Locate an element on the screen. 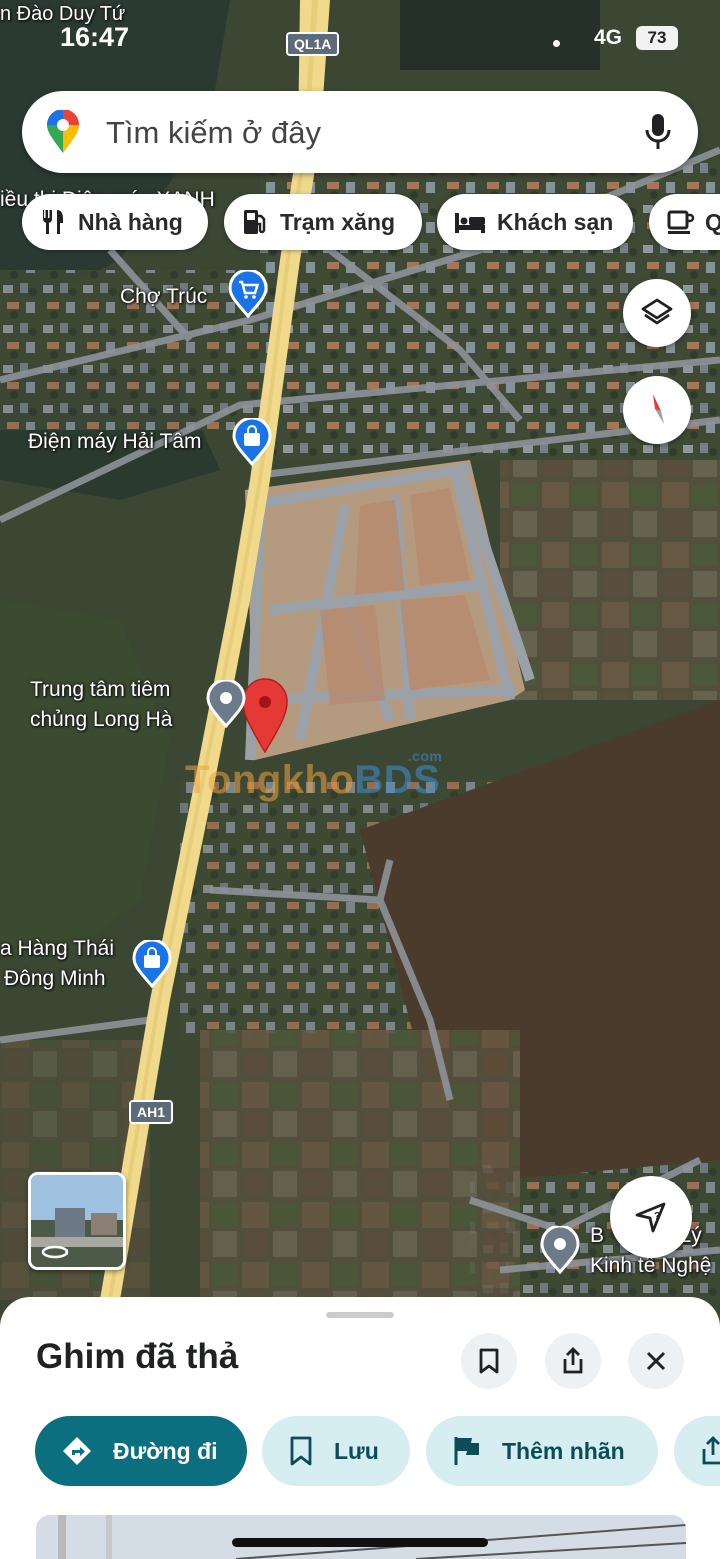 The width and height of the screenshot is (720, 1559). add-label-label: Thêm nhãn is located at coordinates (563, 1450).